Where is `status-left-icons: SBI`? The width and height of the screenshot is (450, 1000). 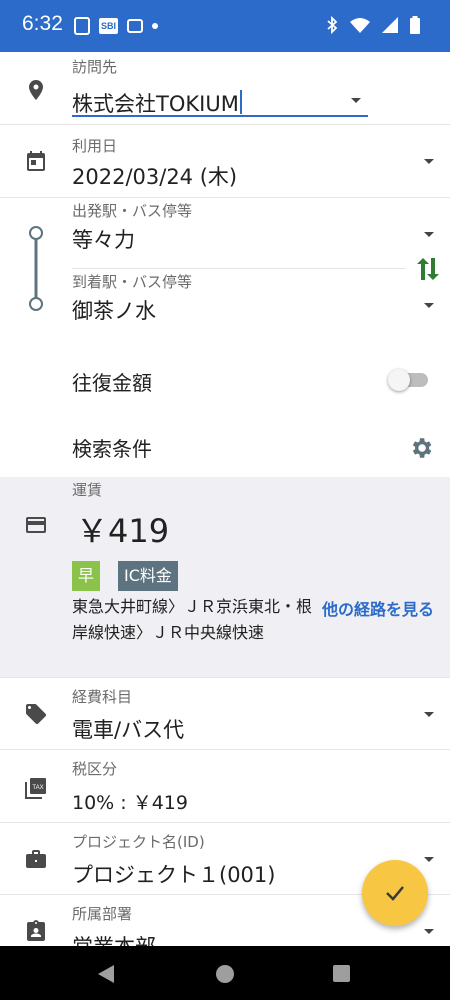 status-left-icons: SBI is located at coordinates (116, 26).